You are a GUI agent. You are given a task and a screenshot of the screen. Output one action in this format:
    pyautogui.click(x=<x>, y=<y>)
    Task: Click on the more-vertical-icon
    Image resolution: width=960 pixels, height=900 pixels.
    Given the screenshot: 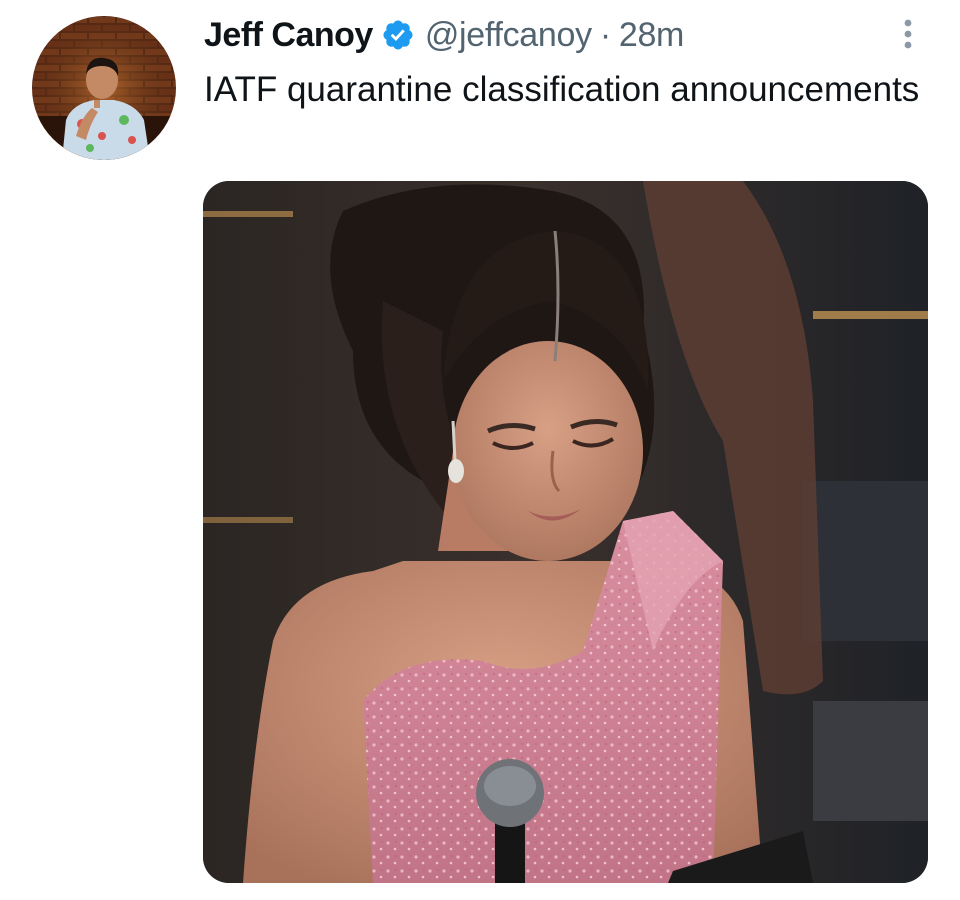 What is the action you would take?
    pyautogui.click(x=908, y=34)
    